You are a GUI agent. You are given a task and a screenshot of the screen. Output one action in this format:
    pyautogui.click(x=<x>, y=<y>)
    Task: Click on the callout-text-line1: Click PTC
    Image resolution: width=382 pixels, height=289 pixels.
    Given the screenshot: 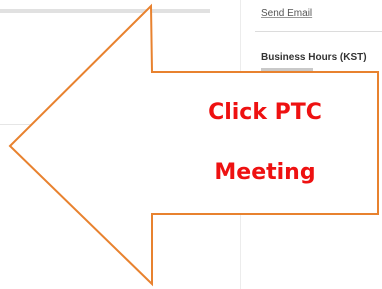 What is the action you would take?
    pyautogui.click(x=265, y=112)
    